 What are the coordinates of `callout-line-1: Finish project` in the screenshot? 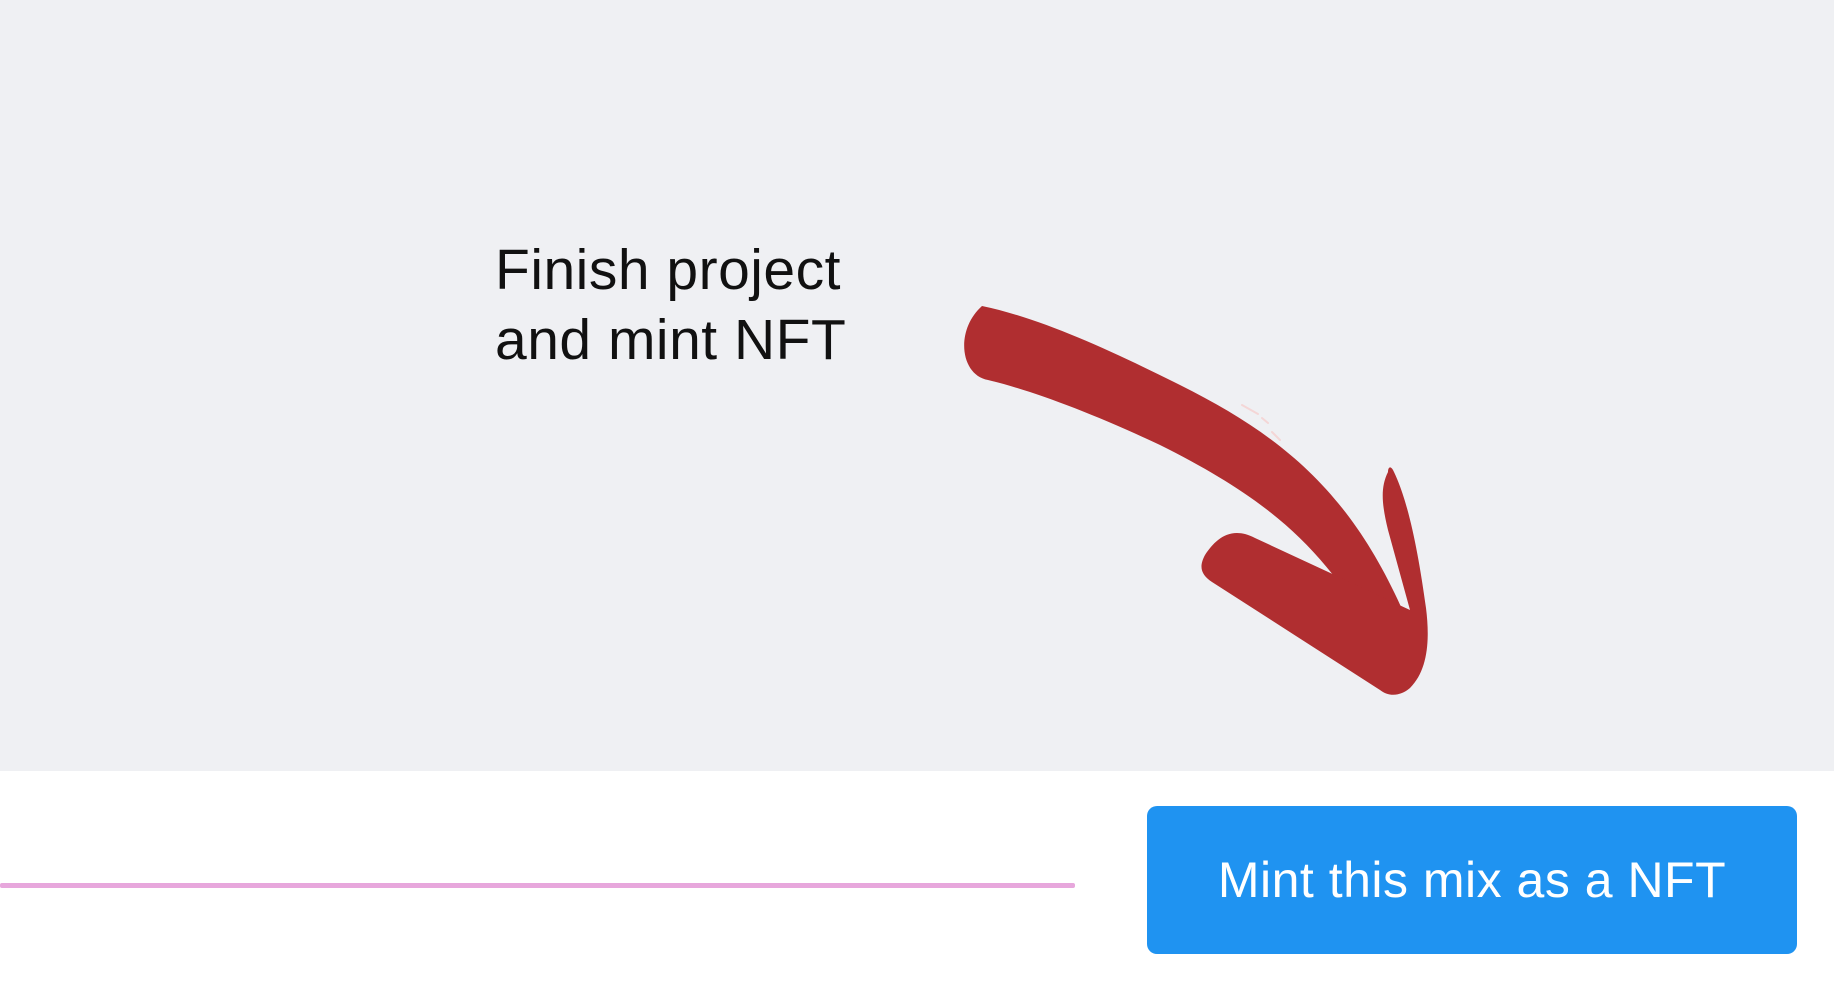 It's located at (668, 270).